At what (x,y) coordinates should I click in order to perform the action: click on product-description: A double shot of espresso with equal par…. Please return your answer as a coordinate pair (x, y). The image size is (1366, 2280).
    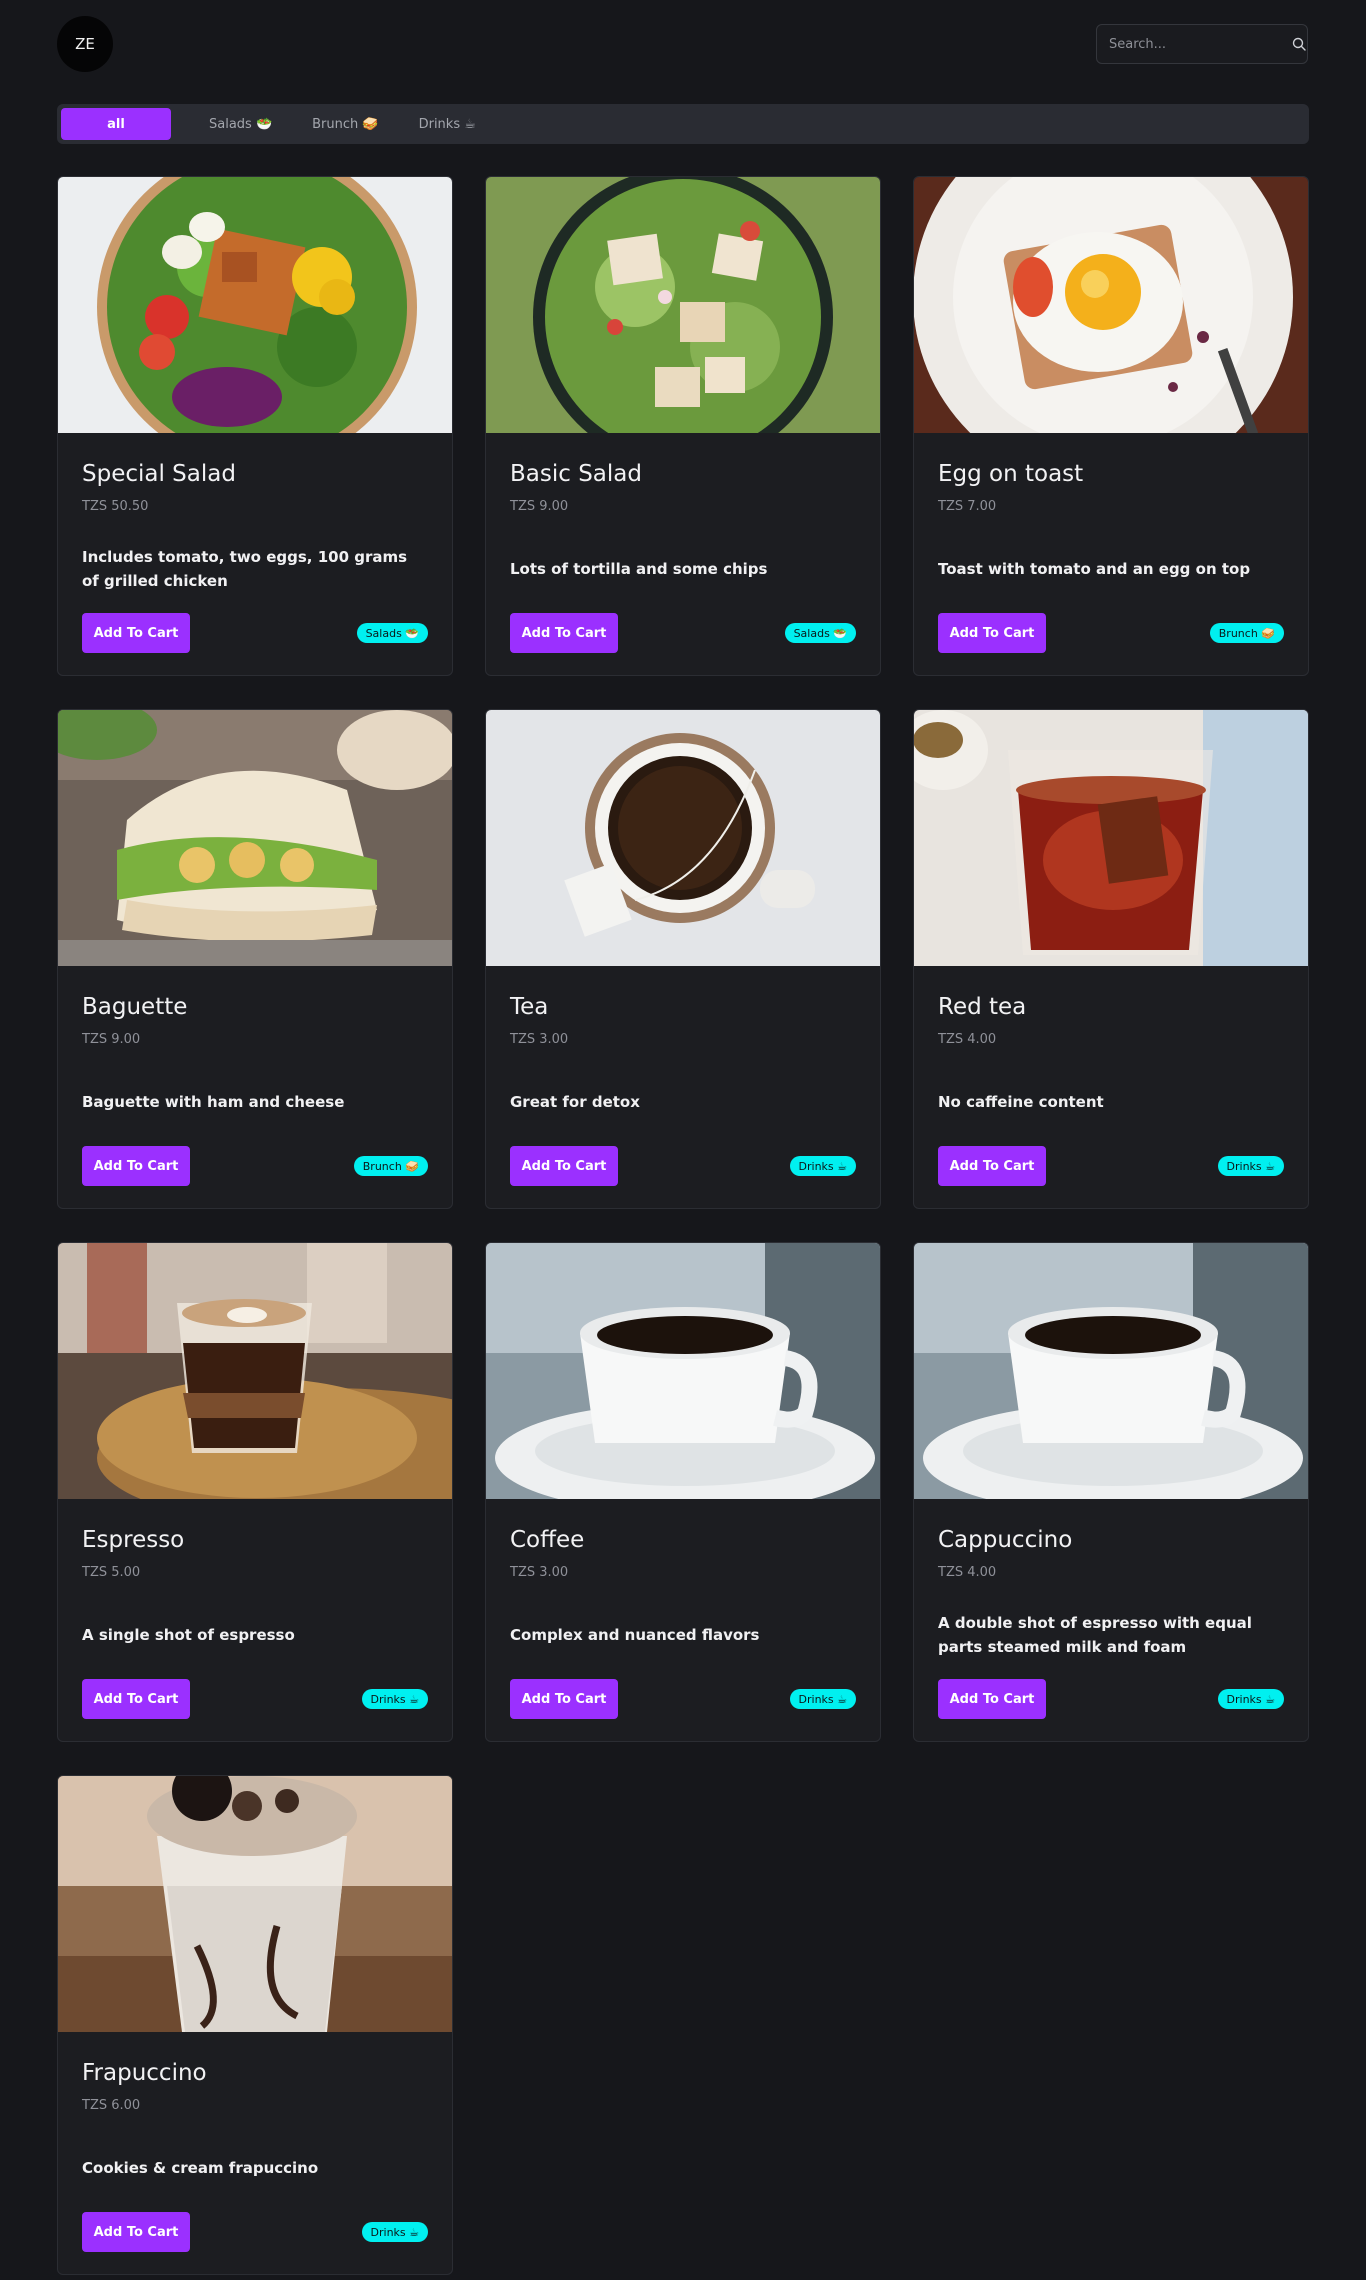
    Looking at the image, I should click on (1095, 1635).